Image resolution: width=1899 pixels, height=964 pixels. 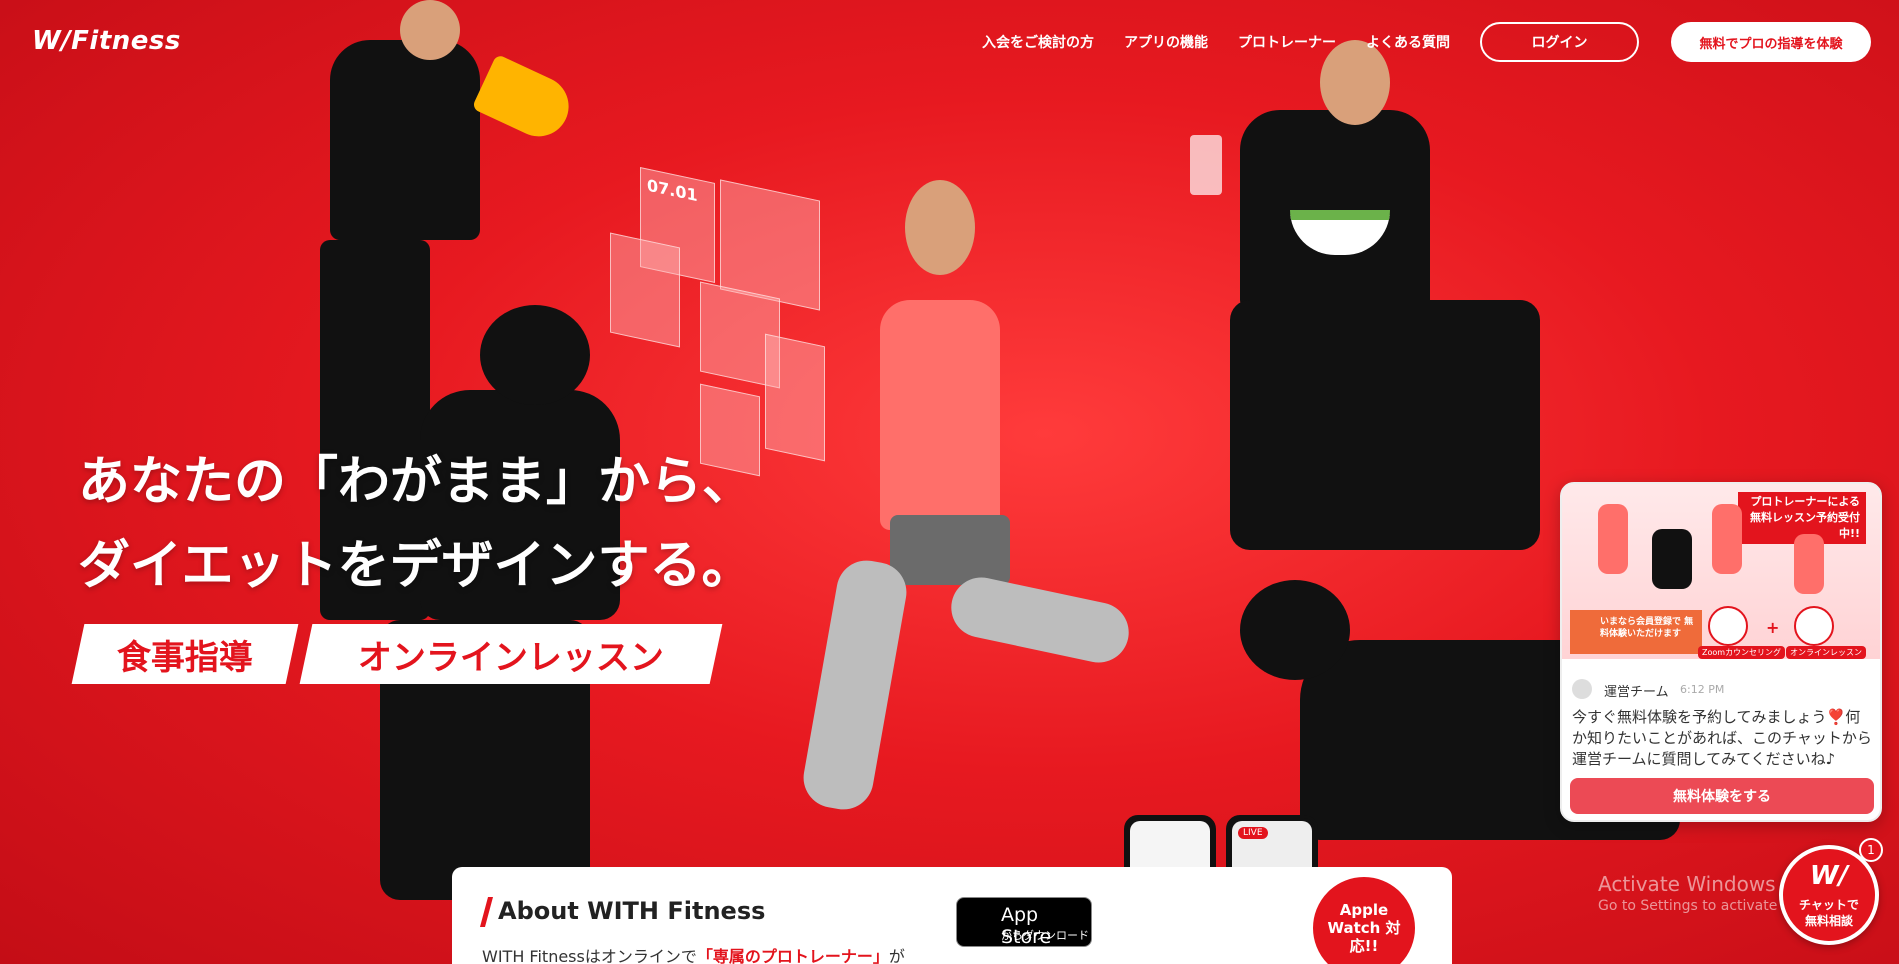 What do you see at coordinates (106, 41) in the screenshot?
I see `logo: W/Fitness` at bounding box center [106, 41].